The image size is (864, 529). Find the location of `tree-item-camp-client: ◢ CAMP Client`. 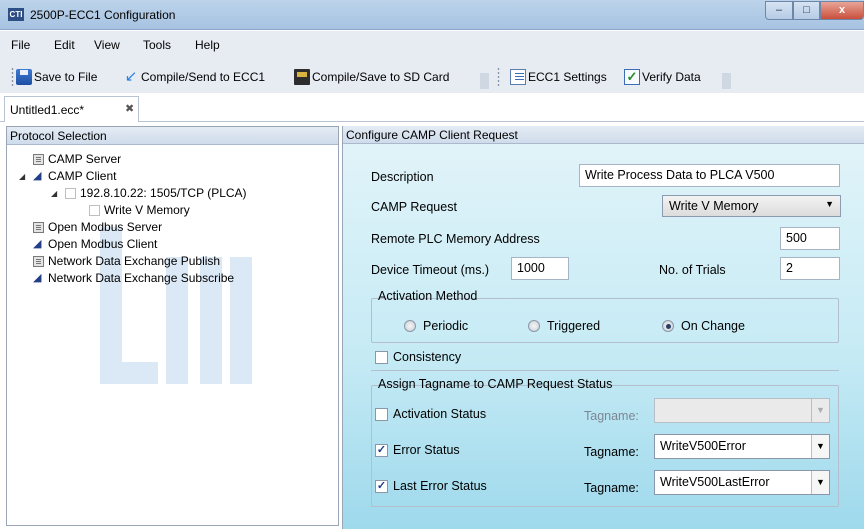

tree-item-camp-client: ◢ CAMP Client is located at coordinates (74, 176).